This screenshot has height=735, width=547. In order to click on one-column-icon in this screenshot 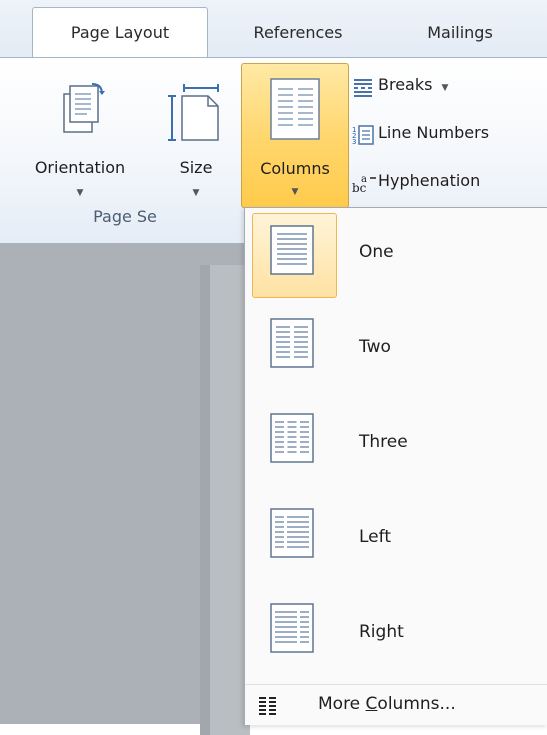, I will do `click(292, 250)`.